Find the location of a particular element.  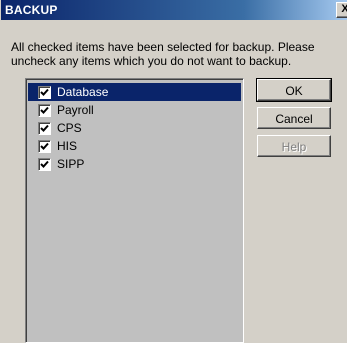

checkbox-cps is located at coordinates (44, 128).